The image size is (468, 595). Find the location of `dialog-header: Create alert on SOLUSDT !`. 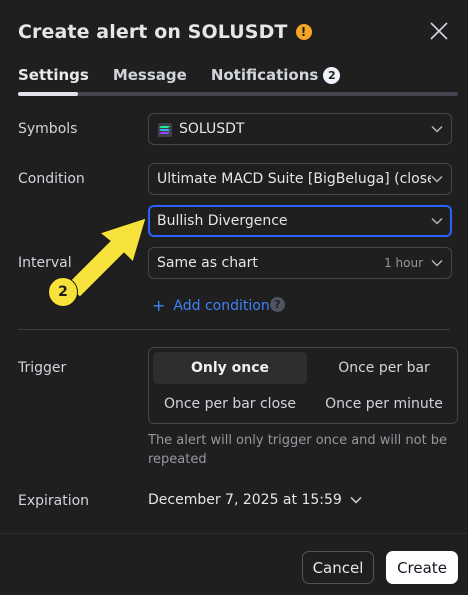

dialog-header: Create alert on SOLUSDT ! is located at coordinates (234, 32).